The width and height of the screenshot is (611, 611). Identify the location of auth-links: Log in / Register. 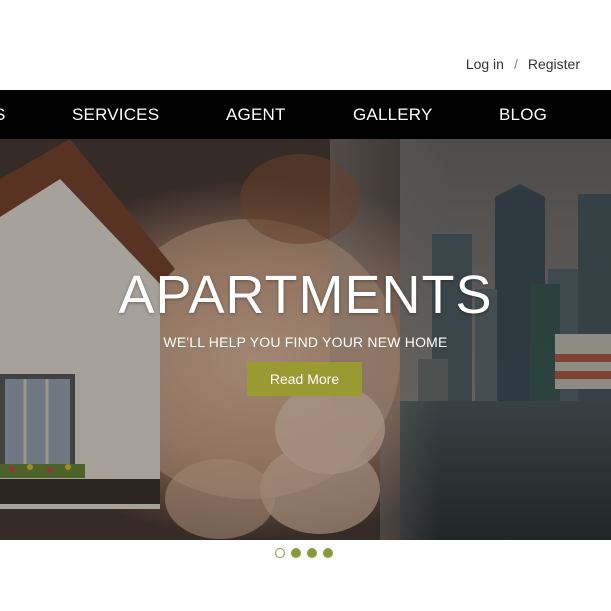
(523, 64).